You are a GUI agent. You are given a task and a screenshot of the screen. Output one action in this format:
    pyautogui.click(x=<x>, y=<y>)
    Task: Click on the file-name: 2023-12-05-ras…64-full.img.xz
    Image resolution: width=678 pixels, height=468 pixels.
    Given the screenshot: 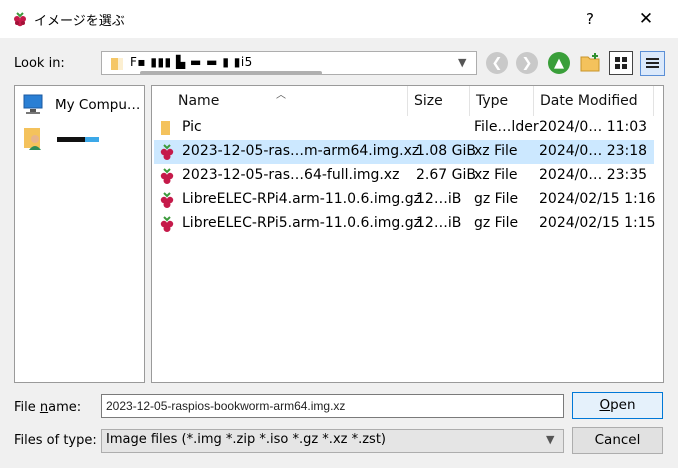 What is the action you would take?
    pyautogui.click(x=291, y=175)
    